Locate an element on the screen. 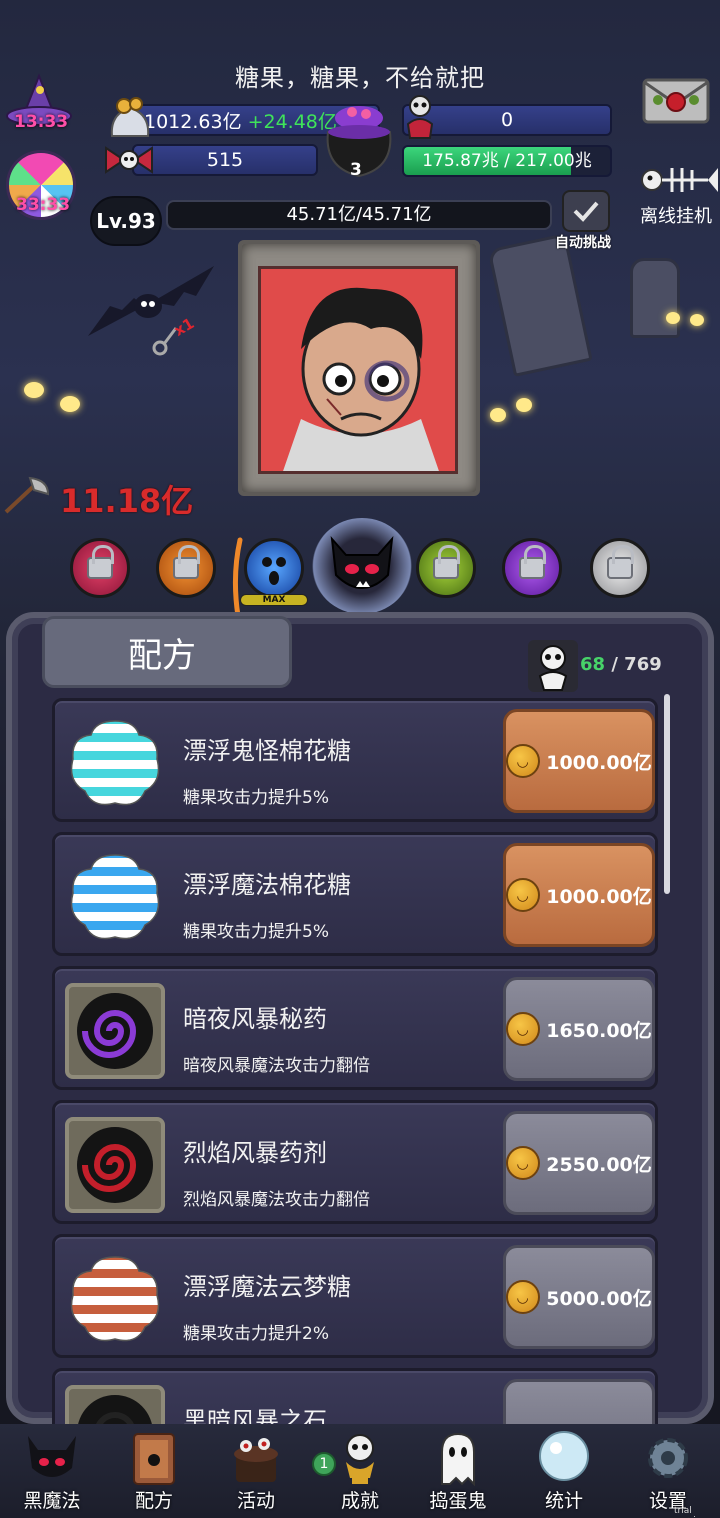 The width and height of the screenshot is (720, 1518). nav-settings: 设置 is located at coordinates (668, 1471).